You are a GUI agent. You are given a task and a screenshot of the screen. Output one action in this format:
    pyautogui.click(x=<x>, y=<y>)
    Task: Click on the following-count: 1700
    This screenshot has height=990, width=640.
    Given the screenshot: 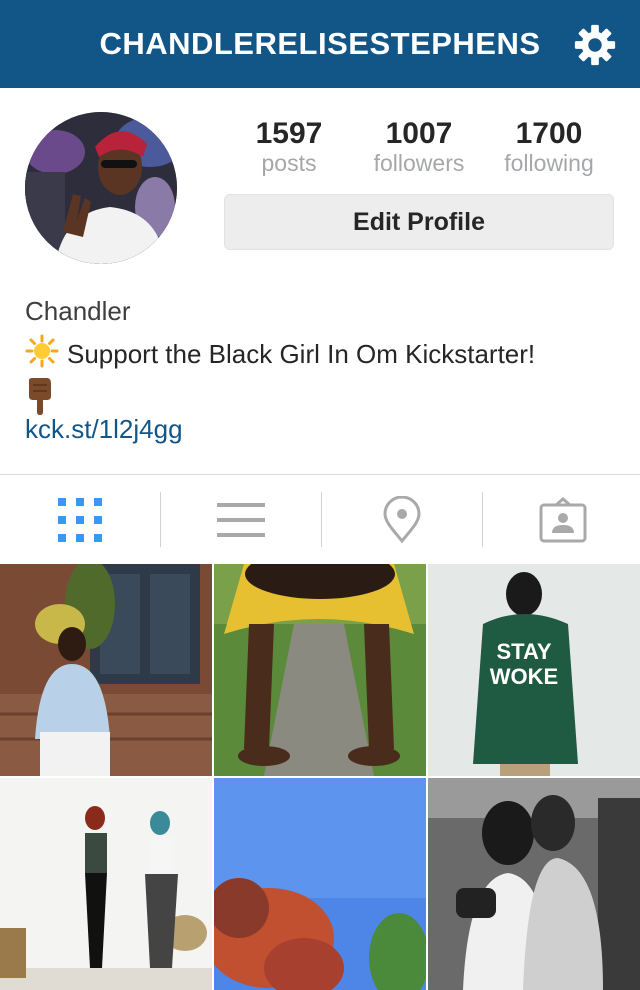 What is the action you would take?
    pyautogui.click(x=549, y=133)
    